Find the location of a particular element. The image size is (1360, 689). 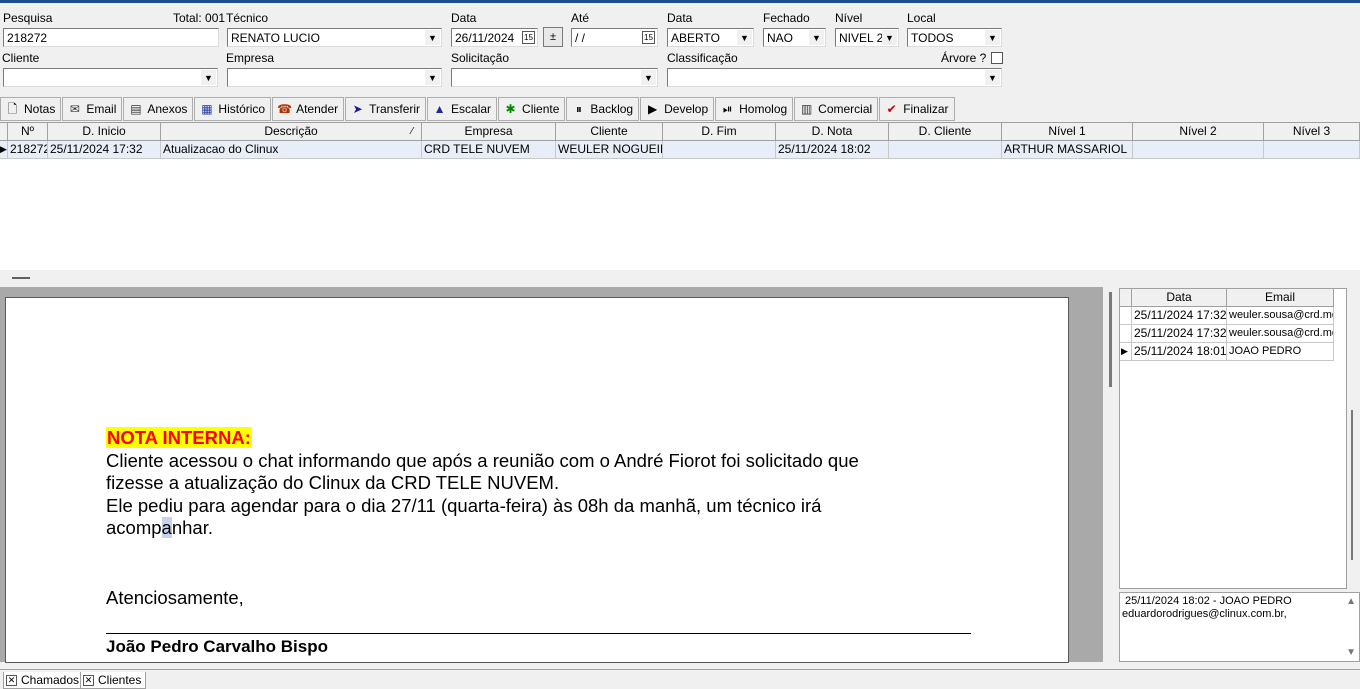

solicitacao-select: ▼ is located at coordinates (554, 77).